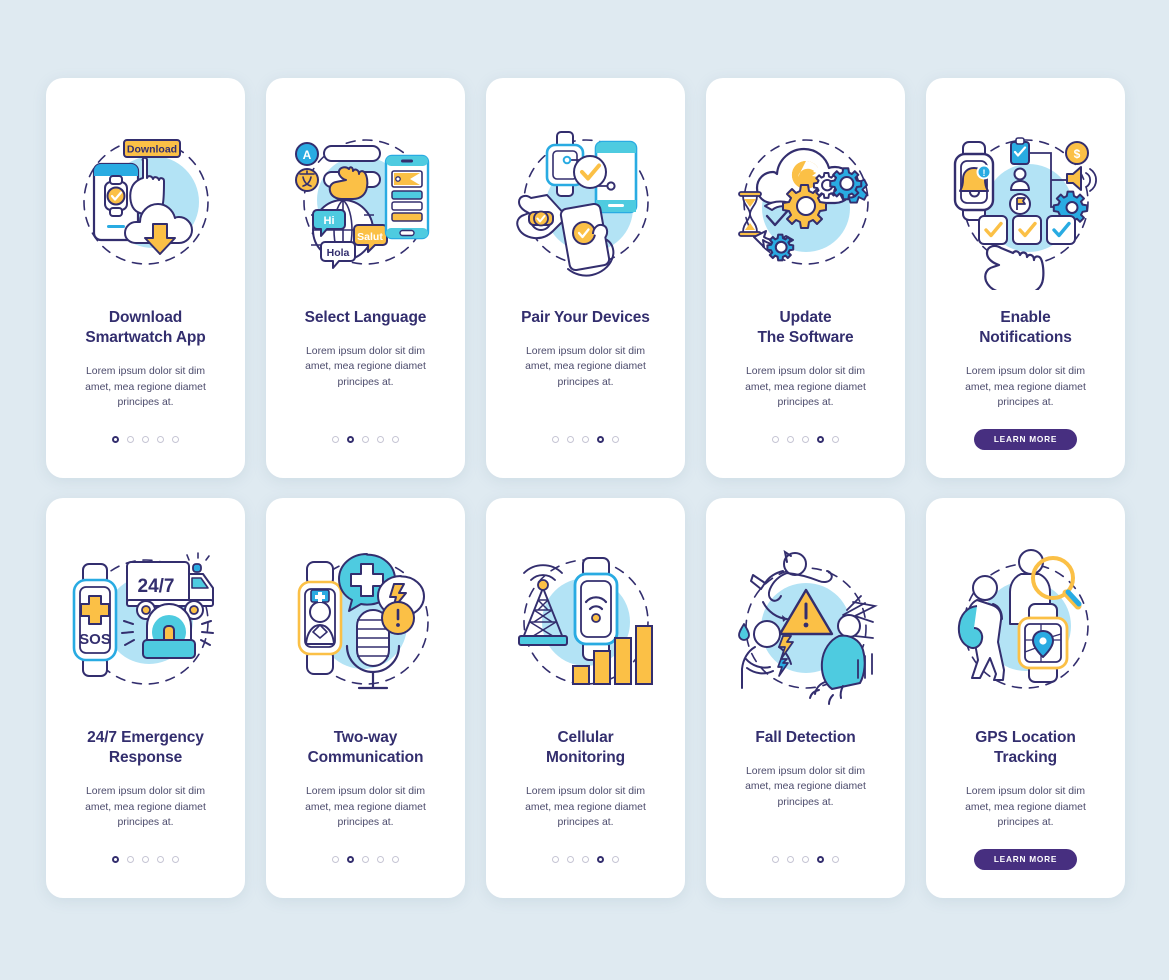 This screenshot has width=1169, height=980. Describe the element at coordinates (806, 625) in the screenshot. I see `fall-detection-illustration` at that location.